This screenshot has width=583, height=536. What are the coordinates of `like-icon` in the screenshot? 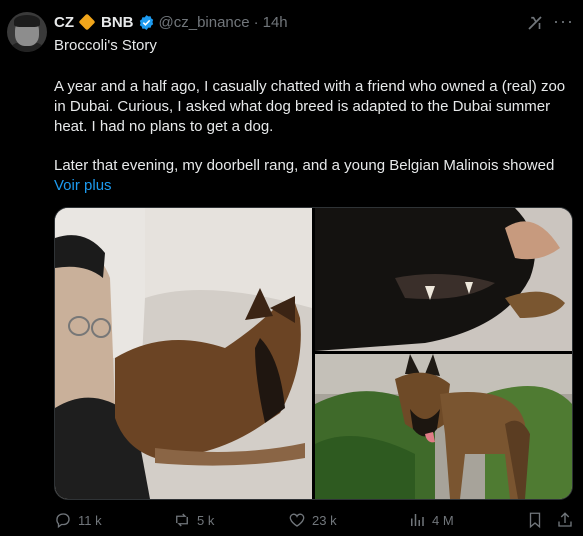 It's located at (297, 520).